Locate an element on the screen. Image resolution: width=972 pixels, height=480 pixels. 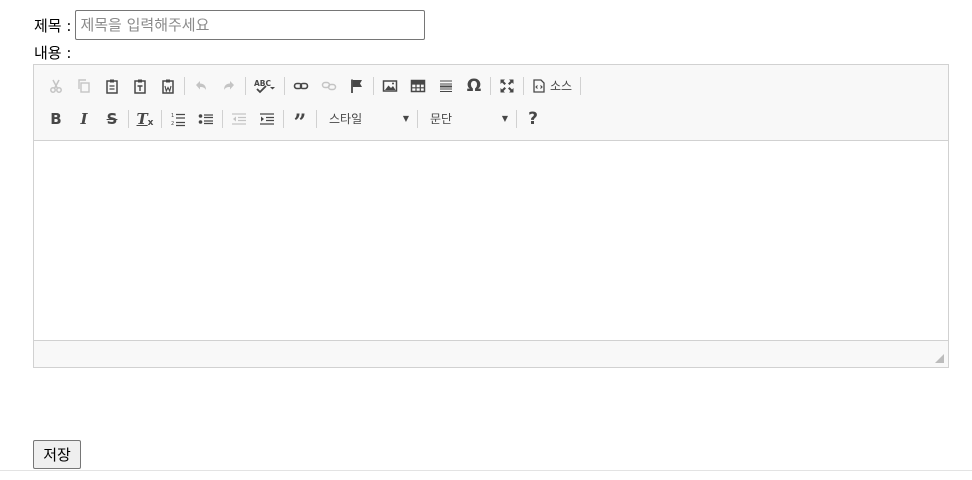
decrease-indent-icon is located at coordinates (239, 119).